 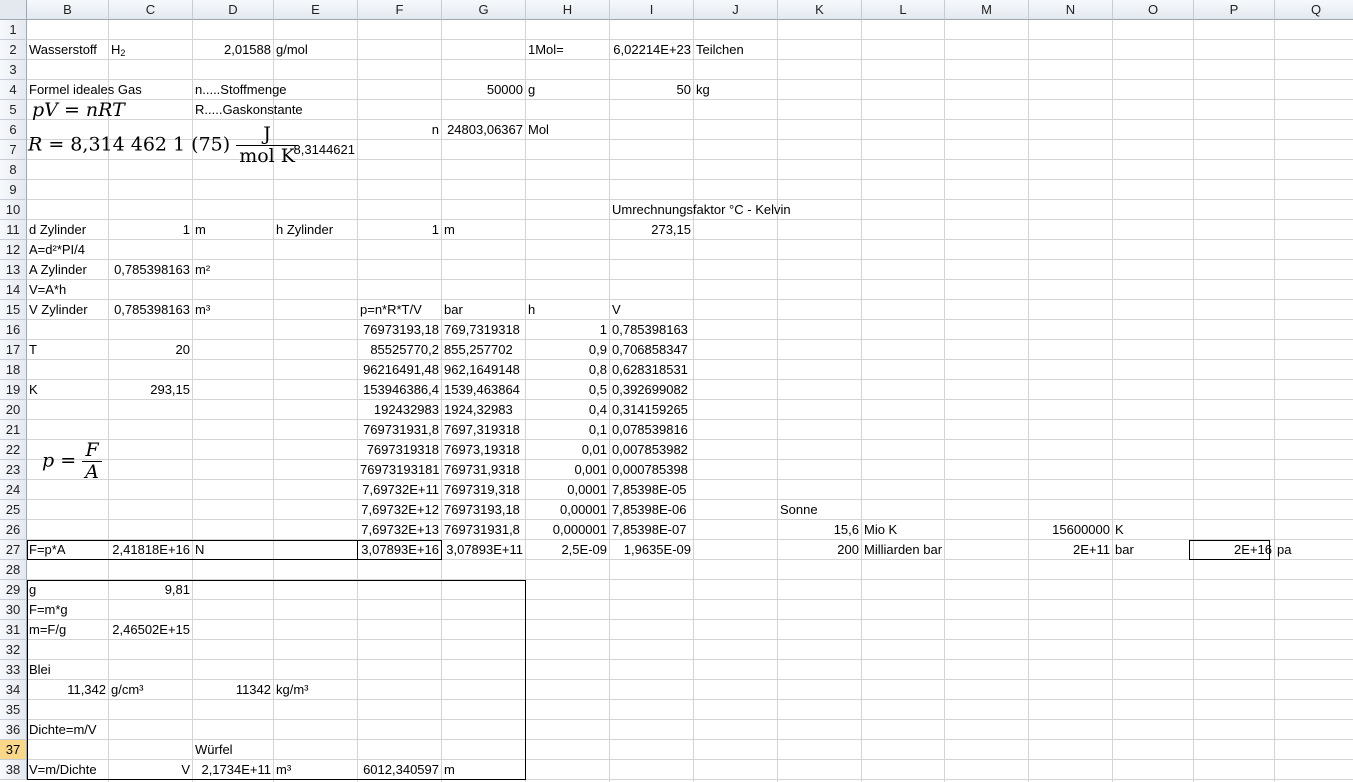 What do you see at coordinates (13, 170) in the screenshot?
I see `row-header-8: 8` at bounding box center [13, 170].